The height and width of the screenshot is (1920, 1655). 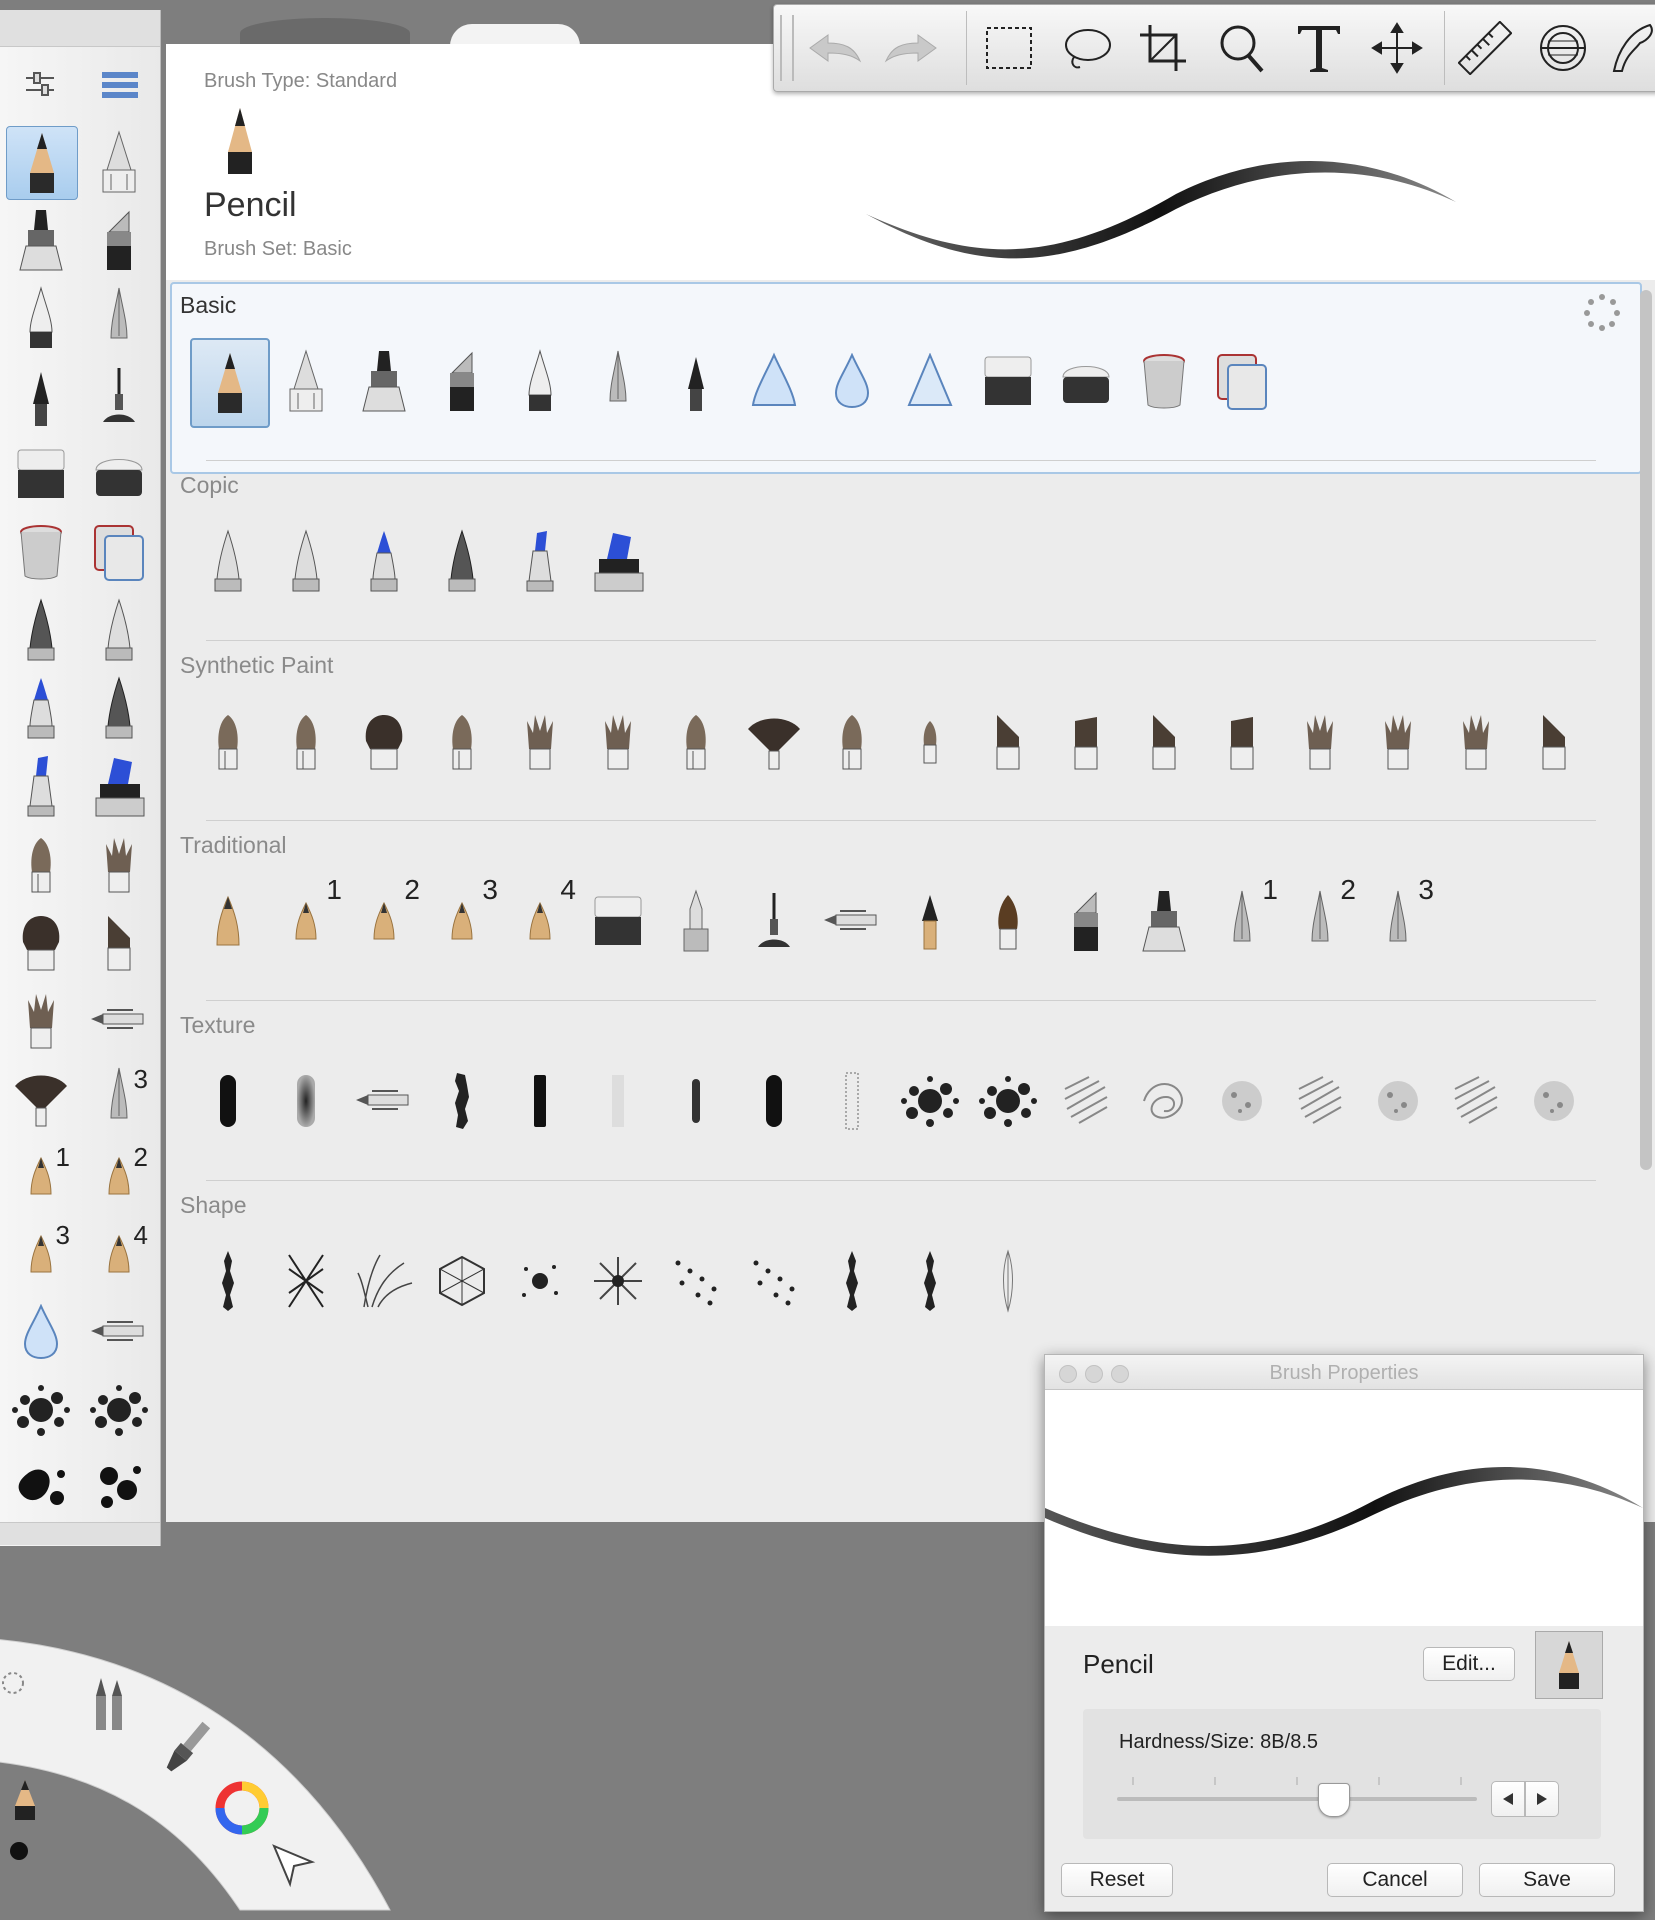 What do you see at coordinates (1087, 48) in the screenshot?
I see `lasso-icon` at bounding box center [1087, 48].